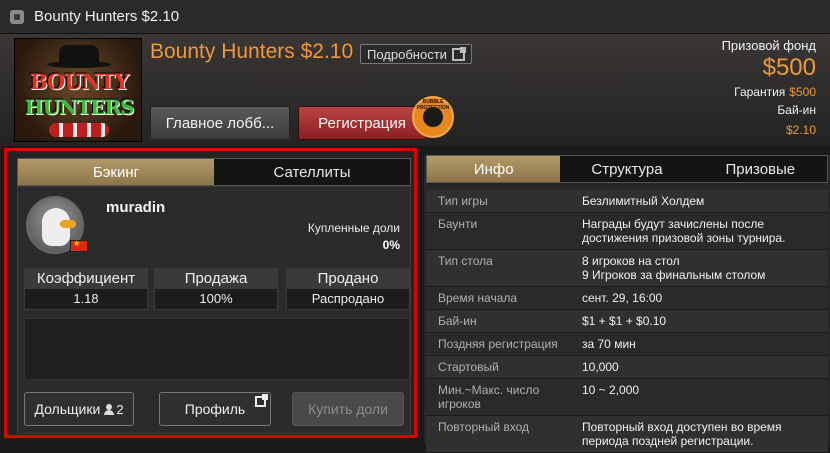 The width and height of the screenshot is (830, 453). I want to click on prize-pool-value: $500, so click(789, 67).